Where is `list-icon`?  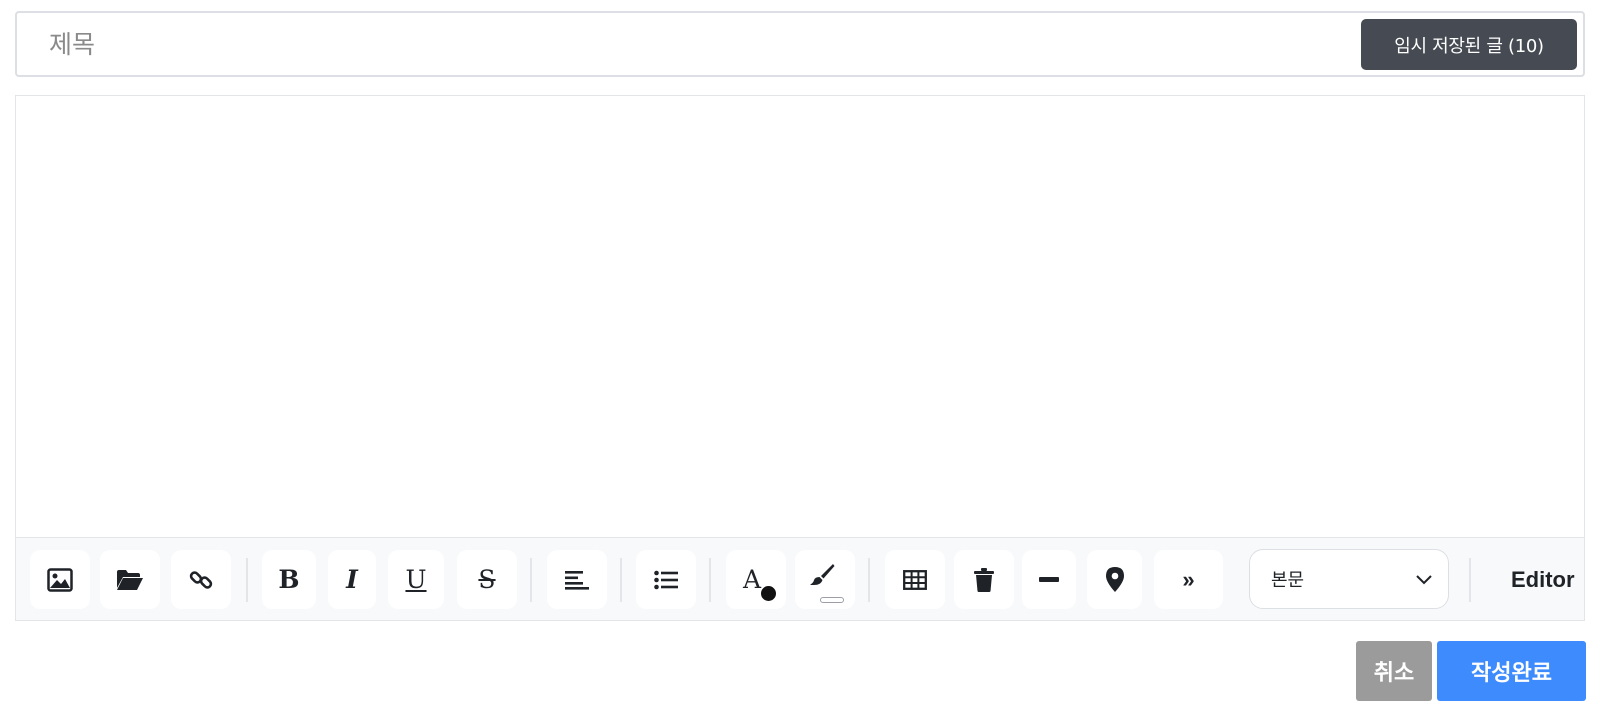
list-icon is located at coordinates (666, 580).